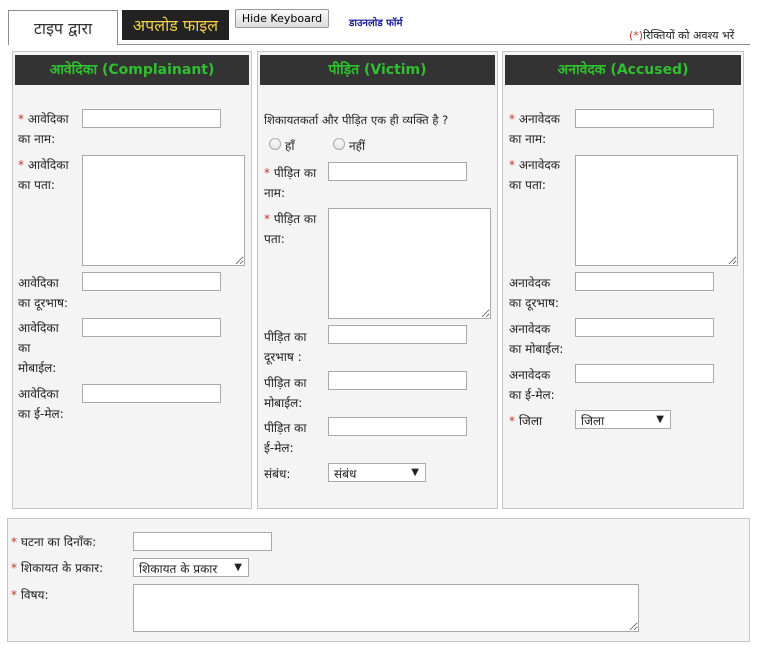 Image resolution: width=757 pixels, height=652 pixels. I want to click on accused-address-label-line2: का पता:, so click(527, 185).